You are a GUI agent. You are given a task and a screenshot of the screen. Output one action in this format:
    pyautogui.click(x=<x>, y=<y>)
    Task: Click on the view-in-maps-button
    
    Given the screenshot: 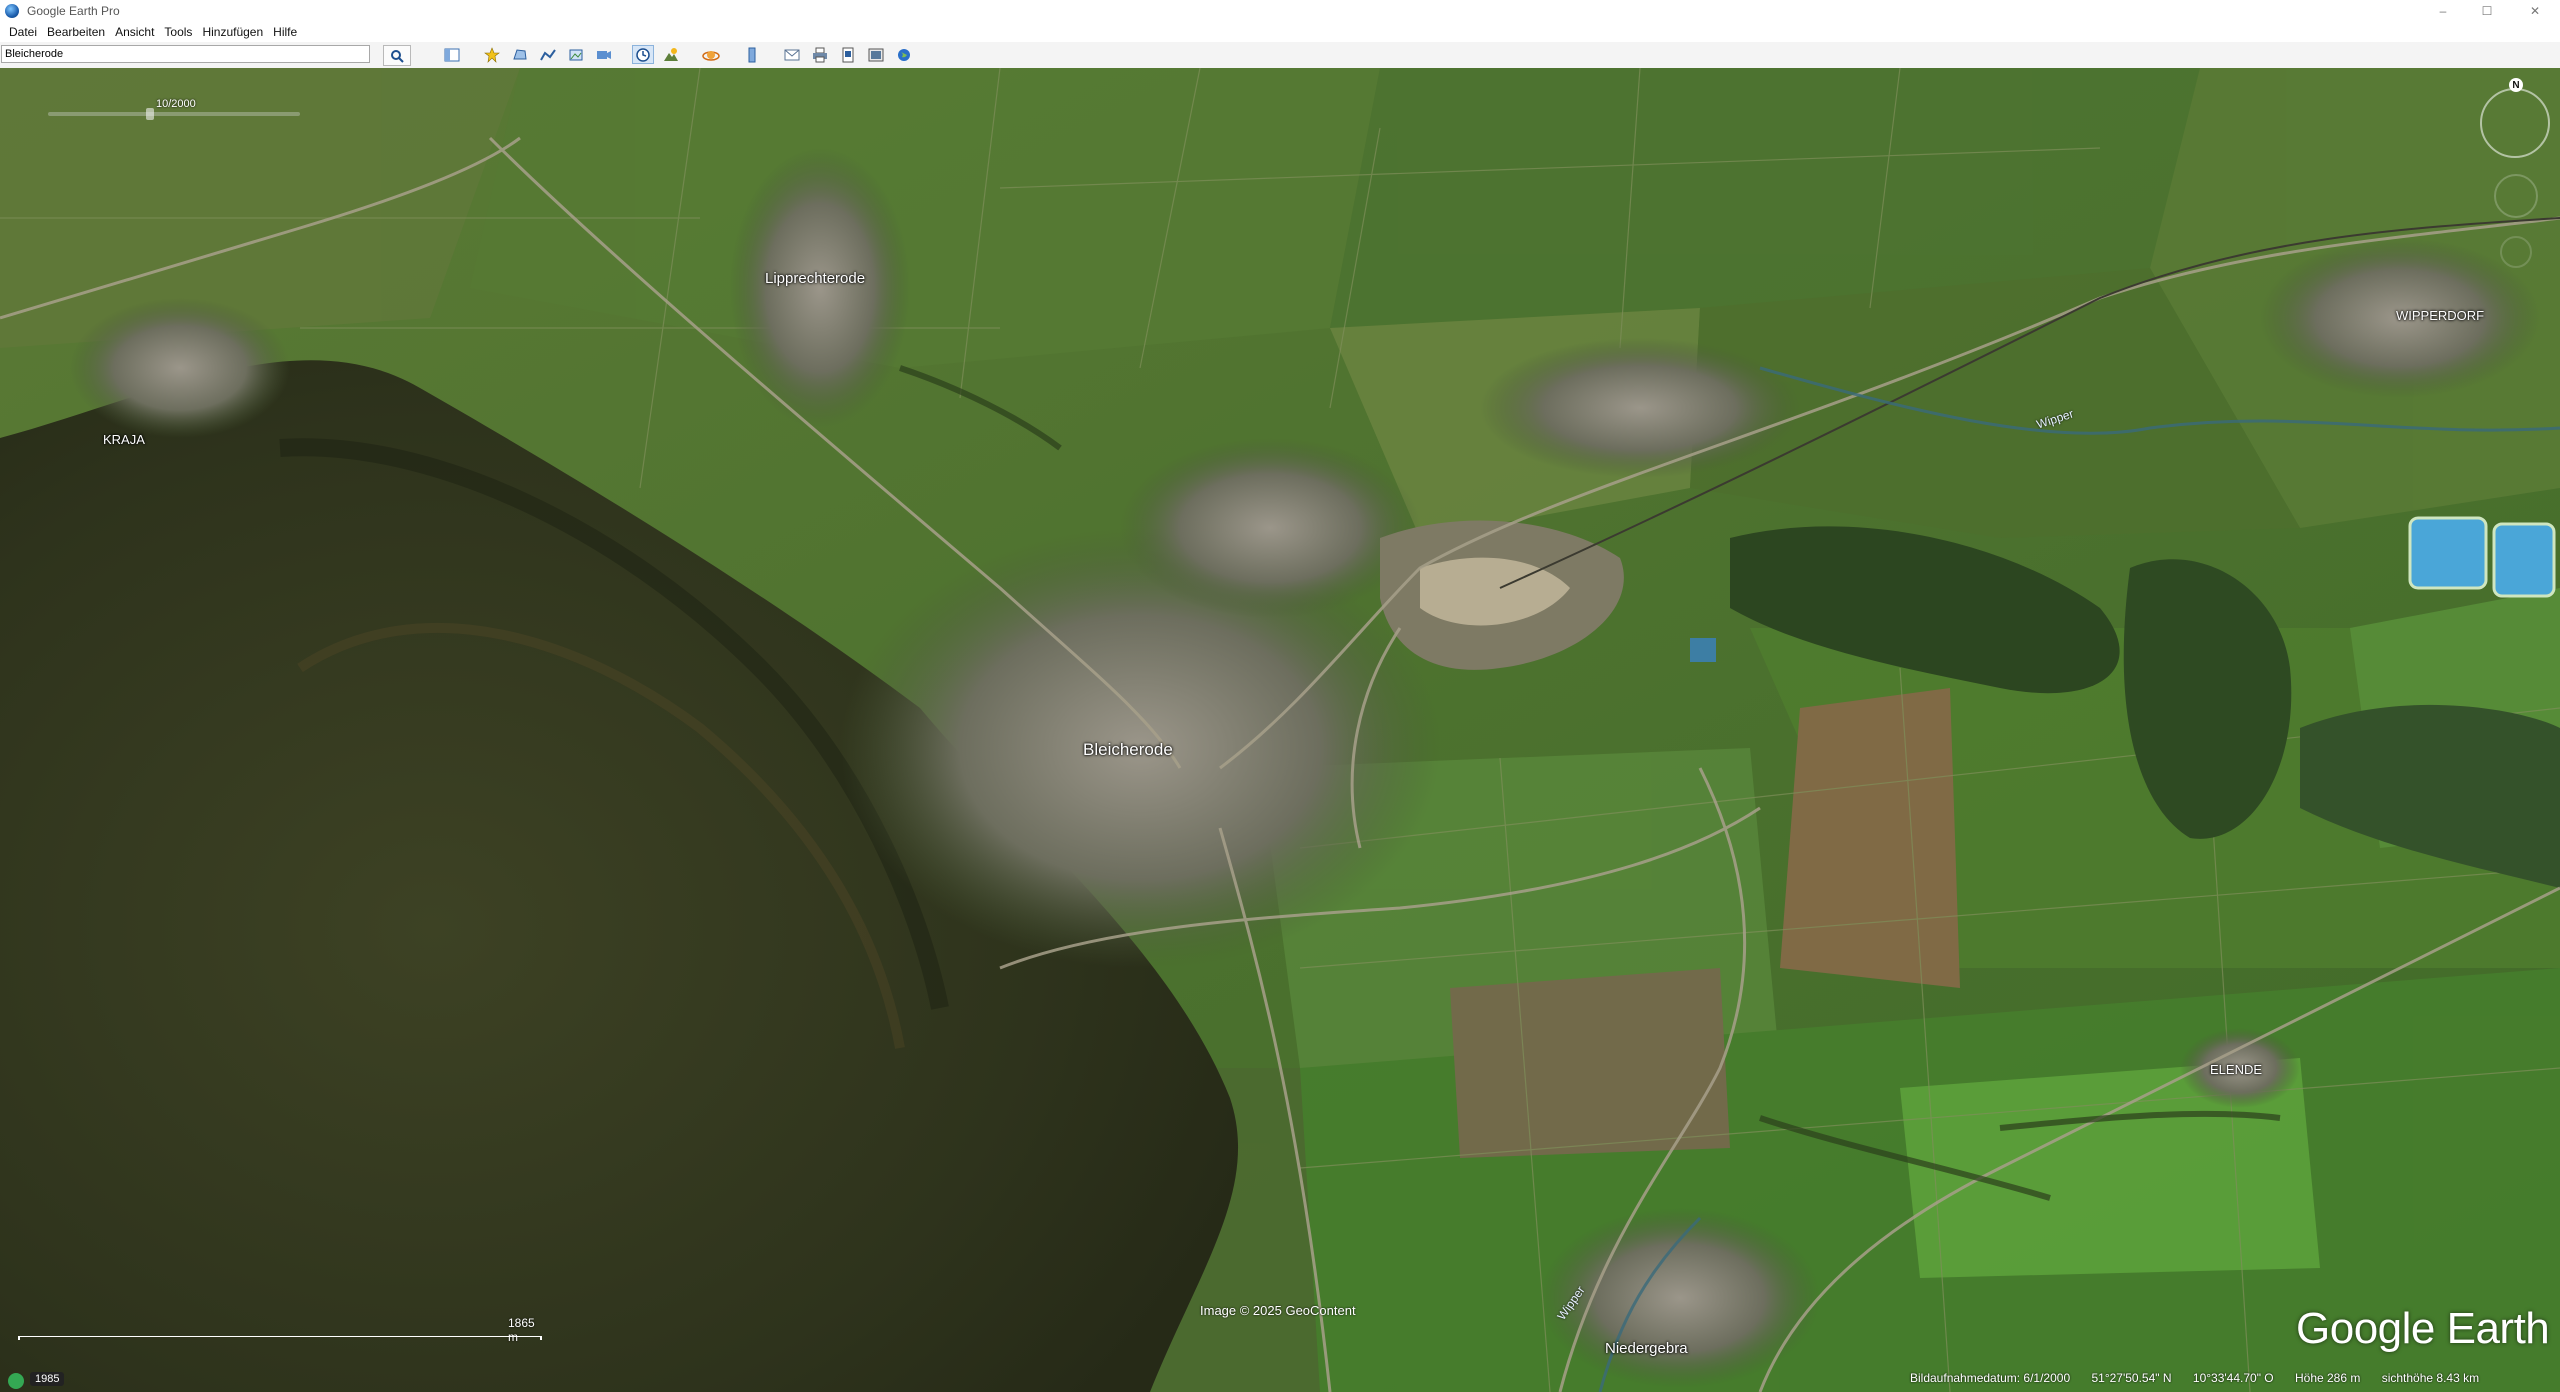 What is the action you would take?
    pyautogui.click(x=876, y=54)
    